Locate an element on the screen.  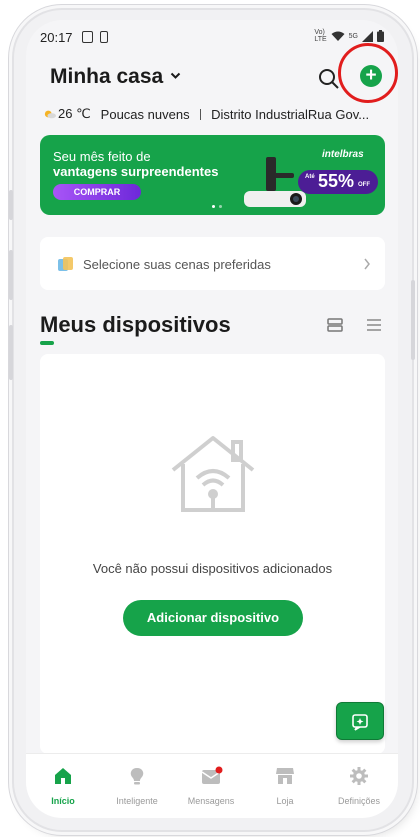
home-selector: Minha casa is located at coordinates (106, 77).